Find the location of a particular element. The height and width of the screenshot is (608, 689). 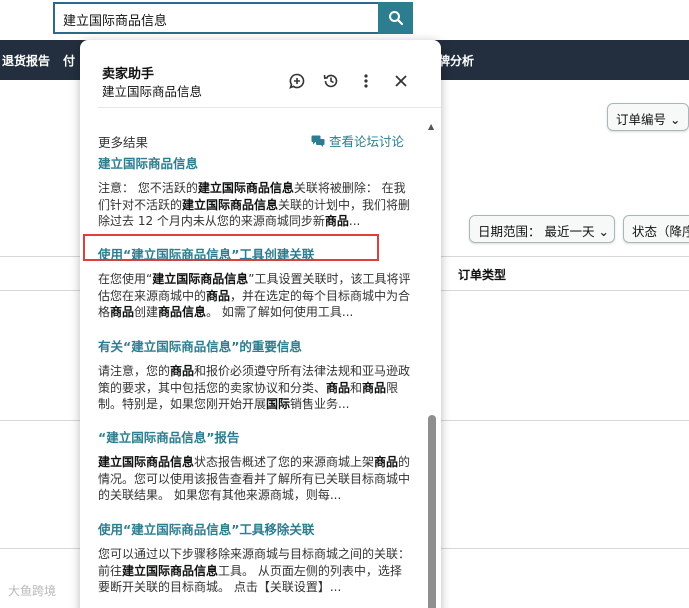

snippet-segment: 国际 is located at coordinates (278, 404).